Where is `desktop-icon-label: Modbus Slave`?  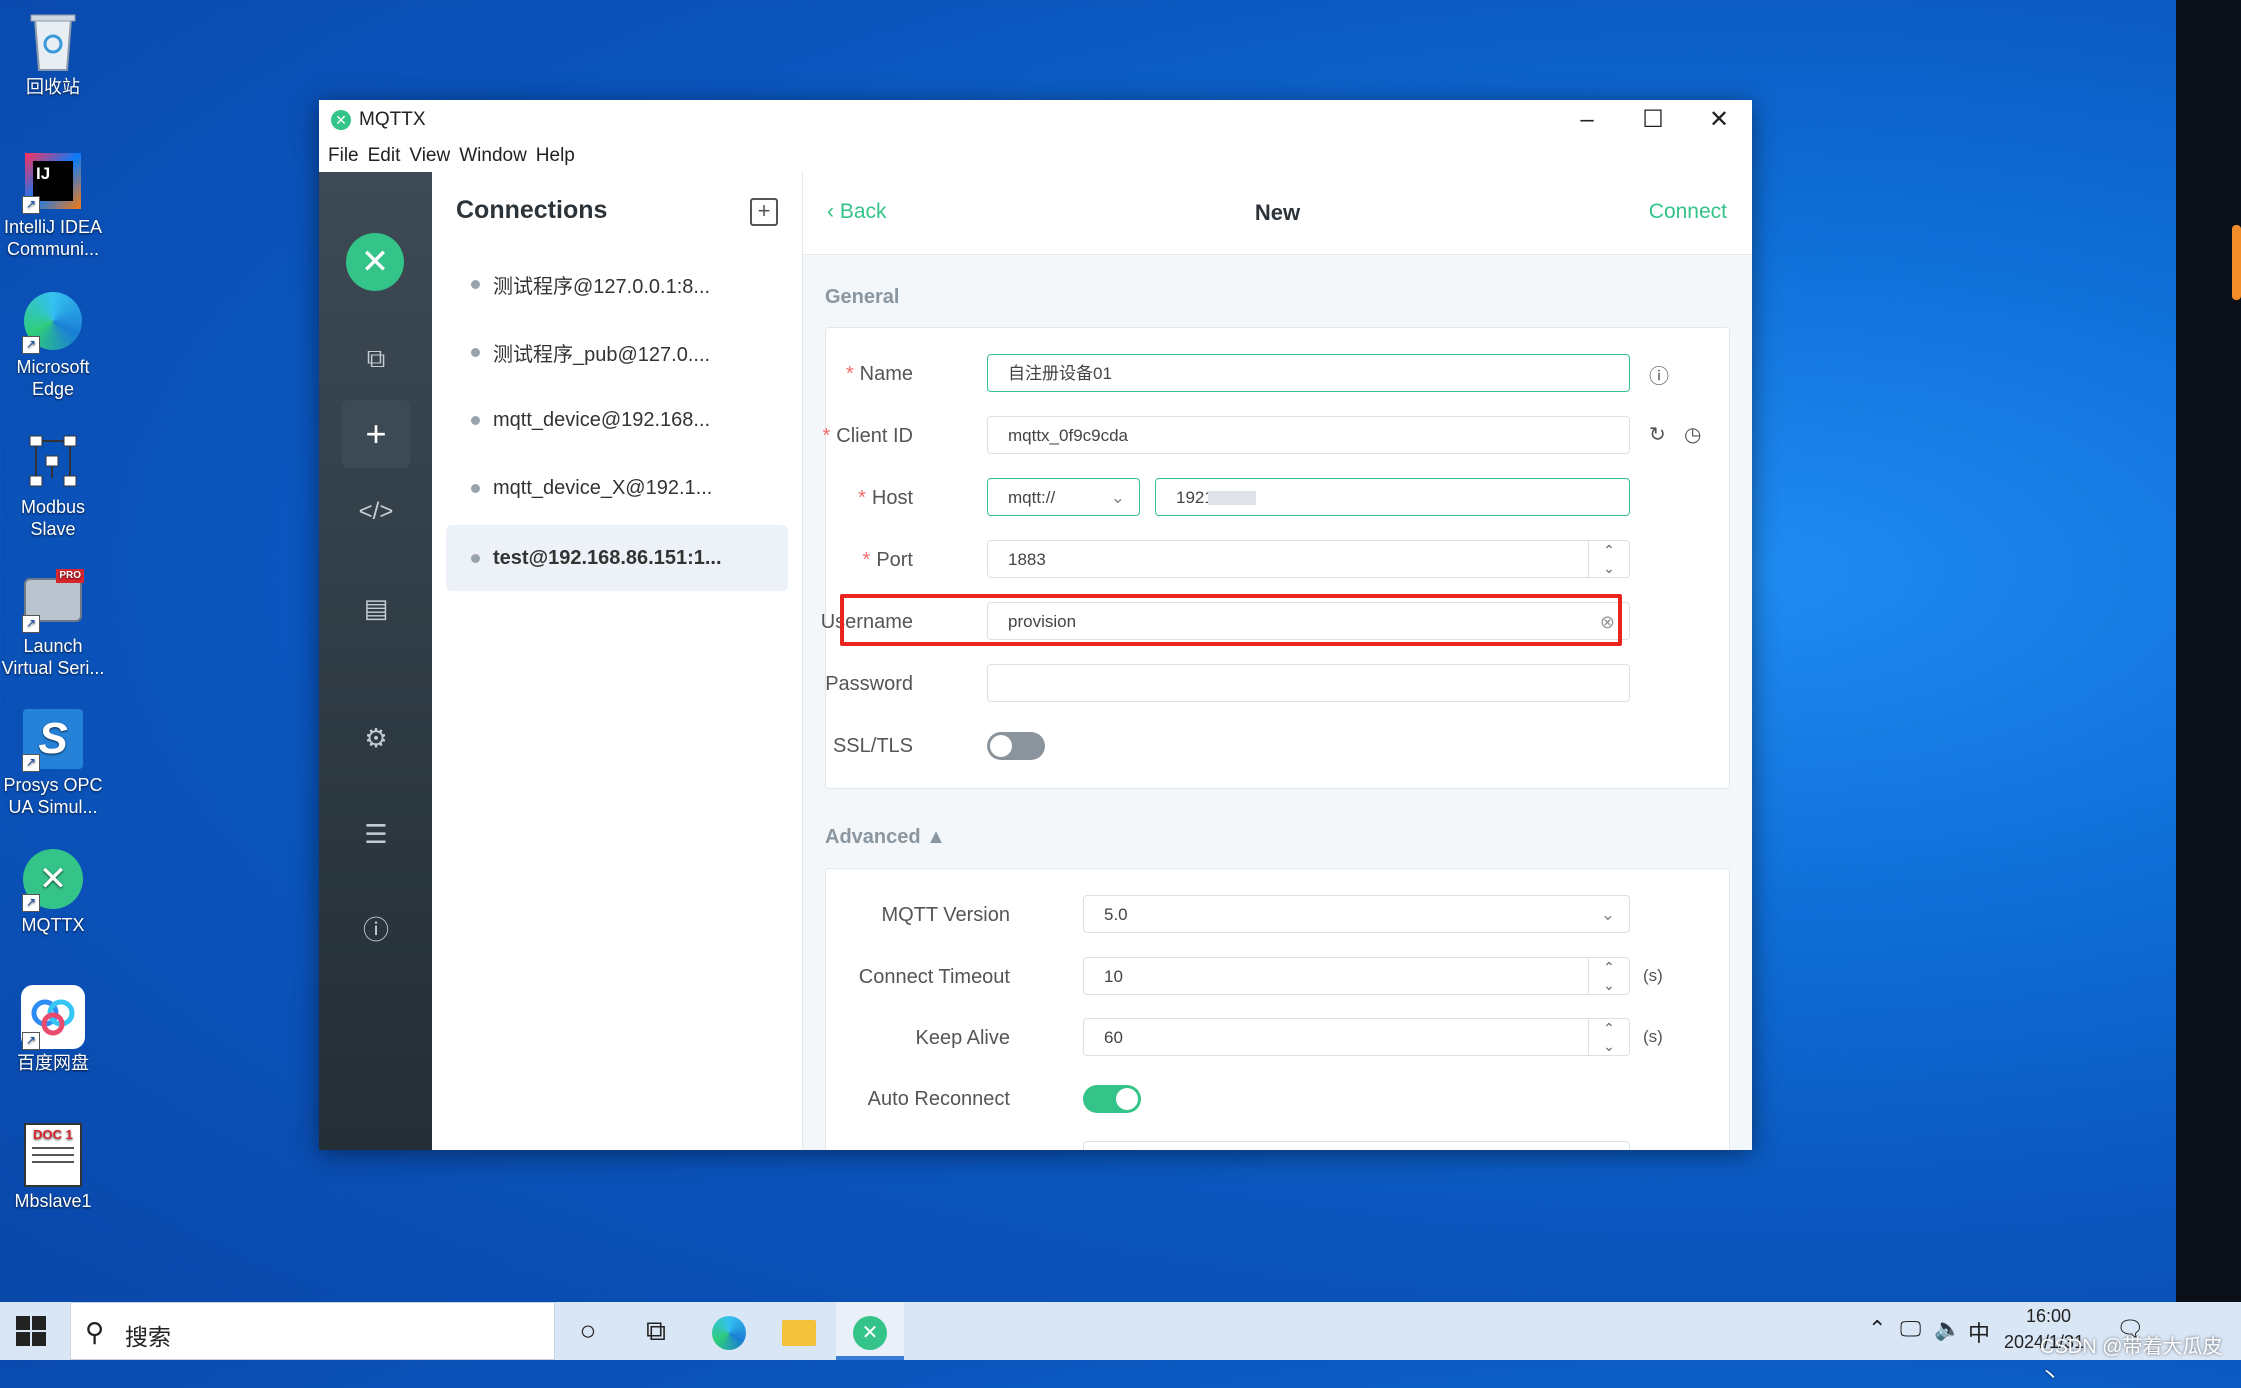
desktop-icon-label: Modbus Slave is located at coordinates (53, 518).